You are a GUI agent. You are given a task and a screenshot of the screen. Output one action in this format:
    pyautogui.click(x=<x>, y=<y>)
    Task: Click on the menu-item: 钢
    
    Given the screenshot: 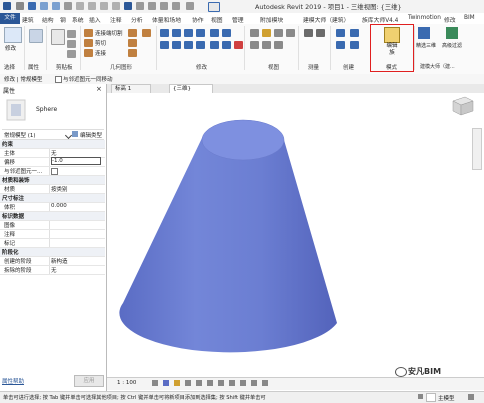 What is the action you would take?
    pyautogui.click(x=63, y=19)
    